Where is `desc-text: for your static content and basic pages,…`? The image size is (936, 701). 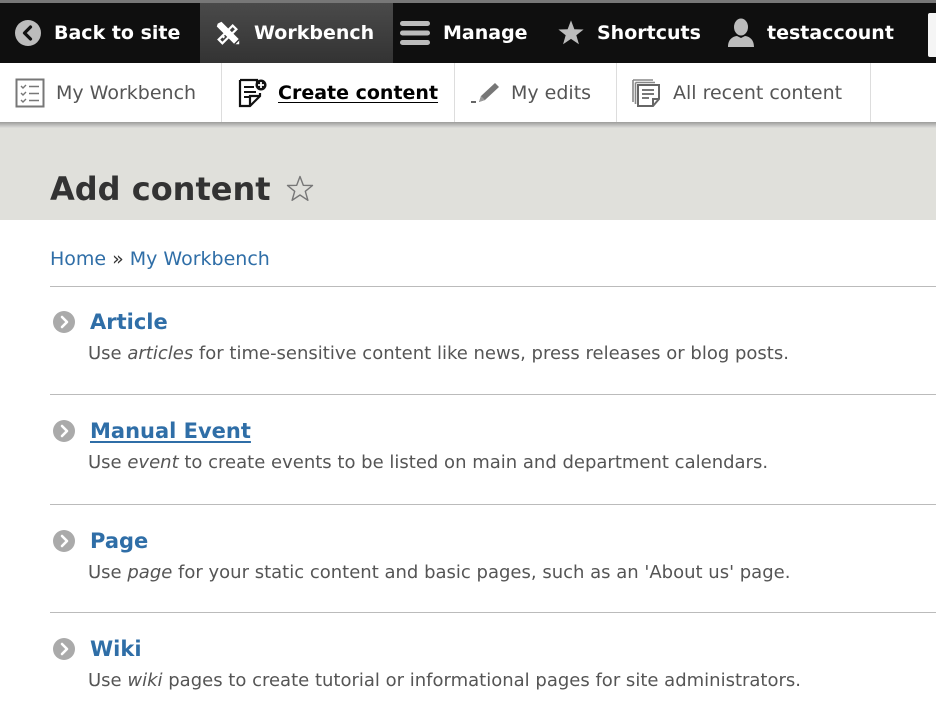 desc-text: for your static content and basic pages,… is located at coordinates (481, 572).